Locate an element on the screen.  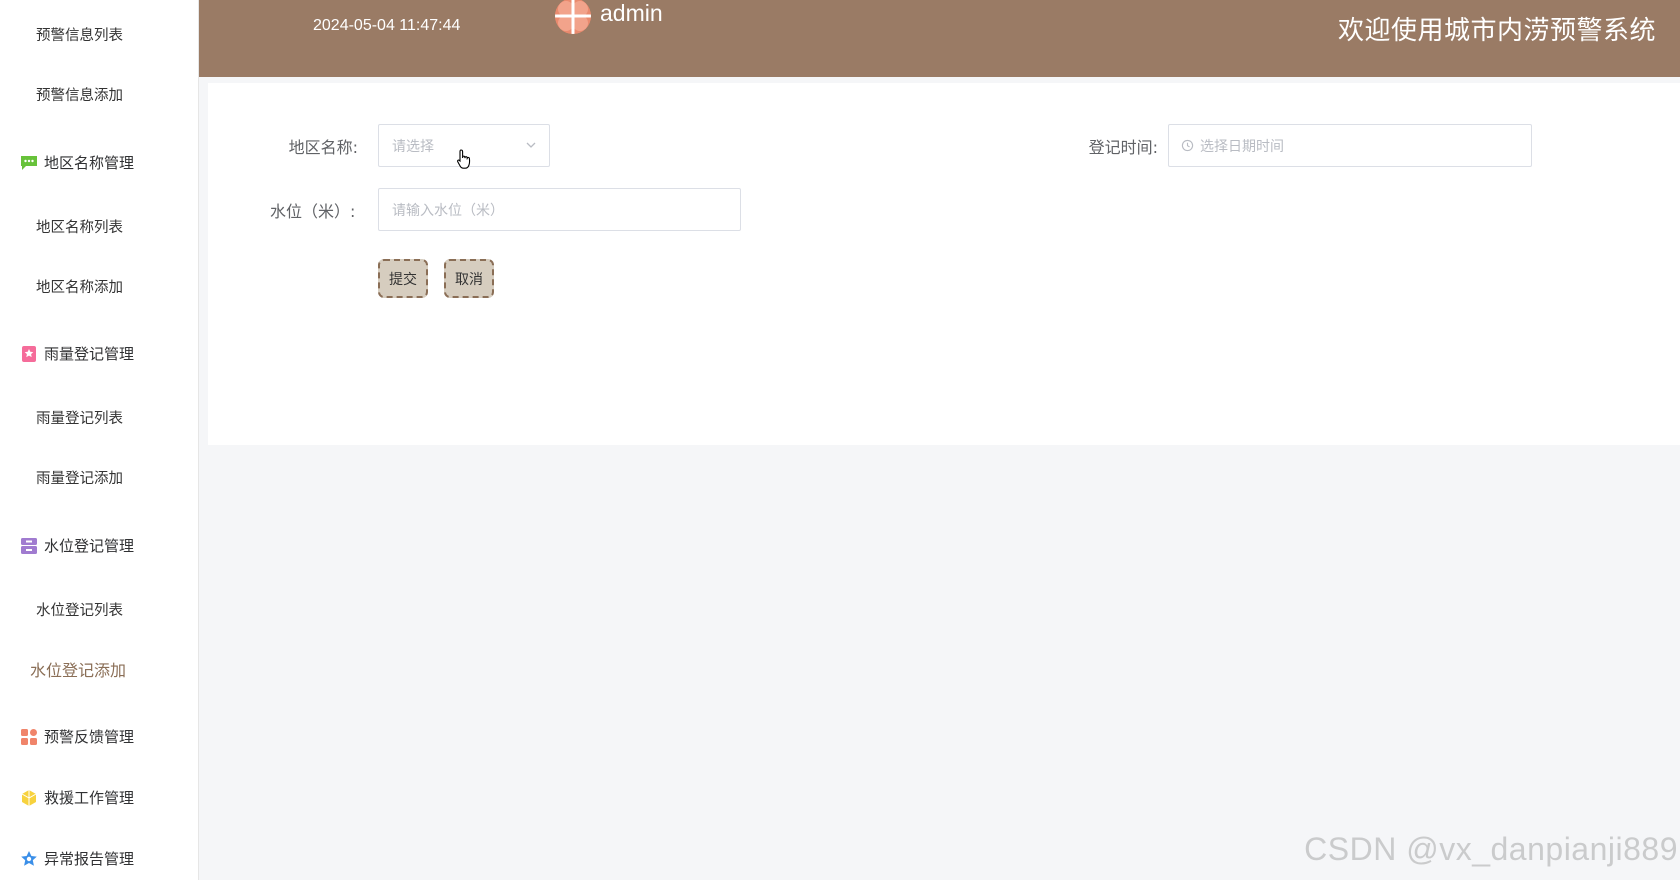
chevron-down-icon is located at coordinates (531, 147).